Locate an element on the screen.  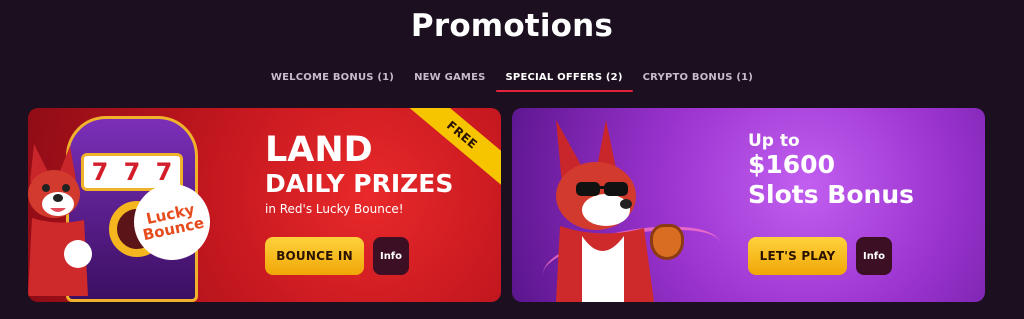
card-1-text: LAND DAILY PRIZES in Red's Lucky Bounce! is located at coordinates (359, 174).